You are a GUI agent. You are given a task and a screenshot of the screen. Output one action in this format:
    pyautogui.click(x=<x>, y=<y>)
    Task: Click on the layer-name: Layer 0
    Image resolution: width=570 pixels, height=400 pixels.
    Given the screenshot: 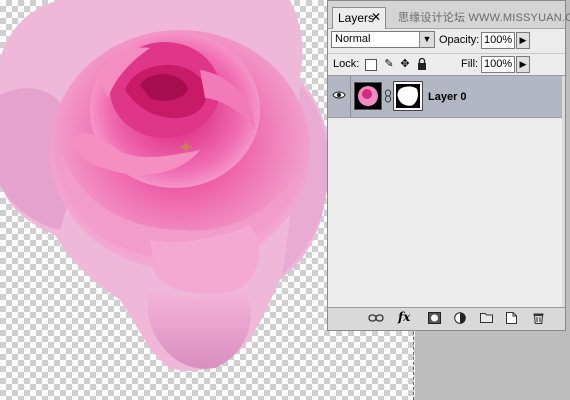 What is the action you would take?
    pyautogui.click(x=447, y=97)
    